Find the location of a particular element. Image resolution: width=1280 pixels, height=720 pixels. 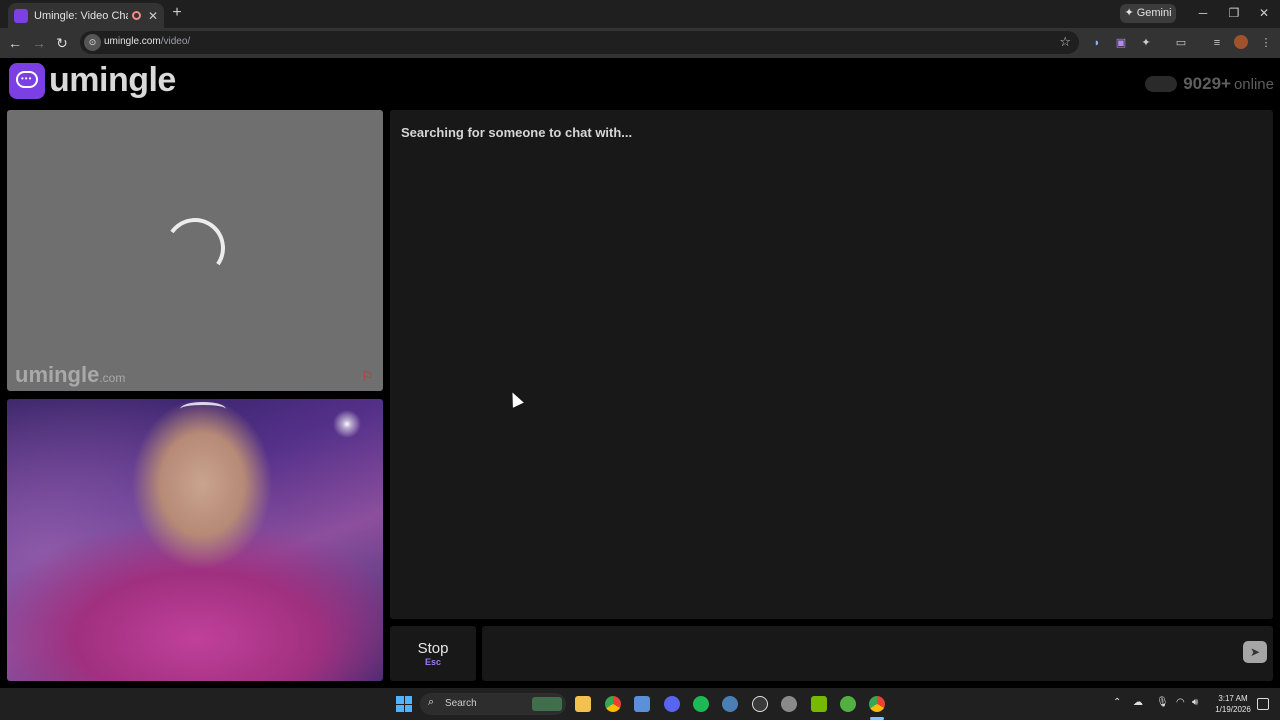

start-button-icon is located at coordinates (404, 704).